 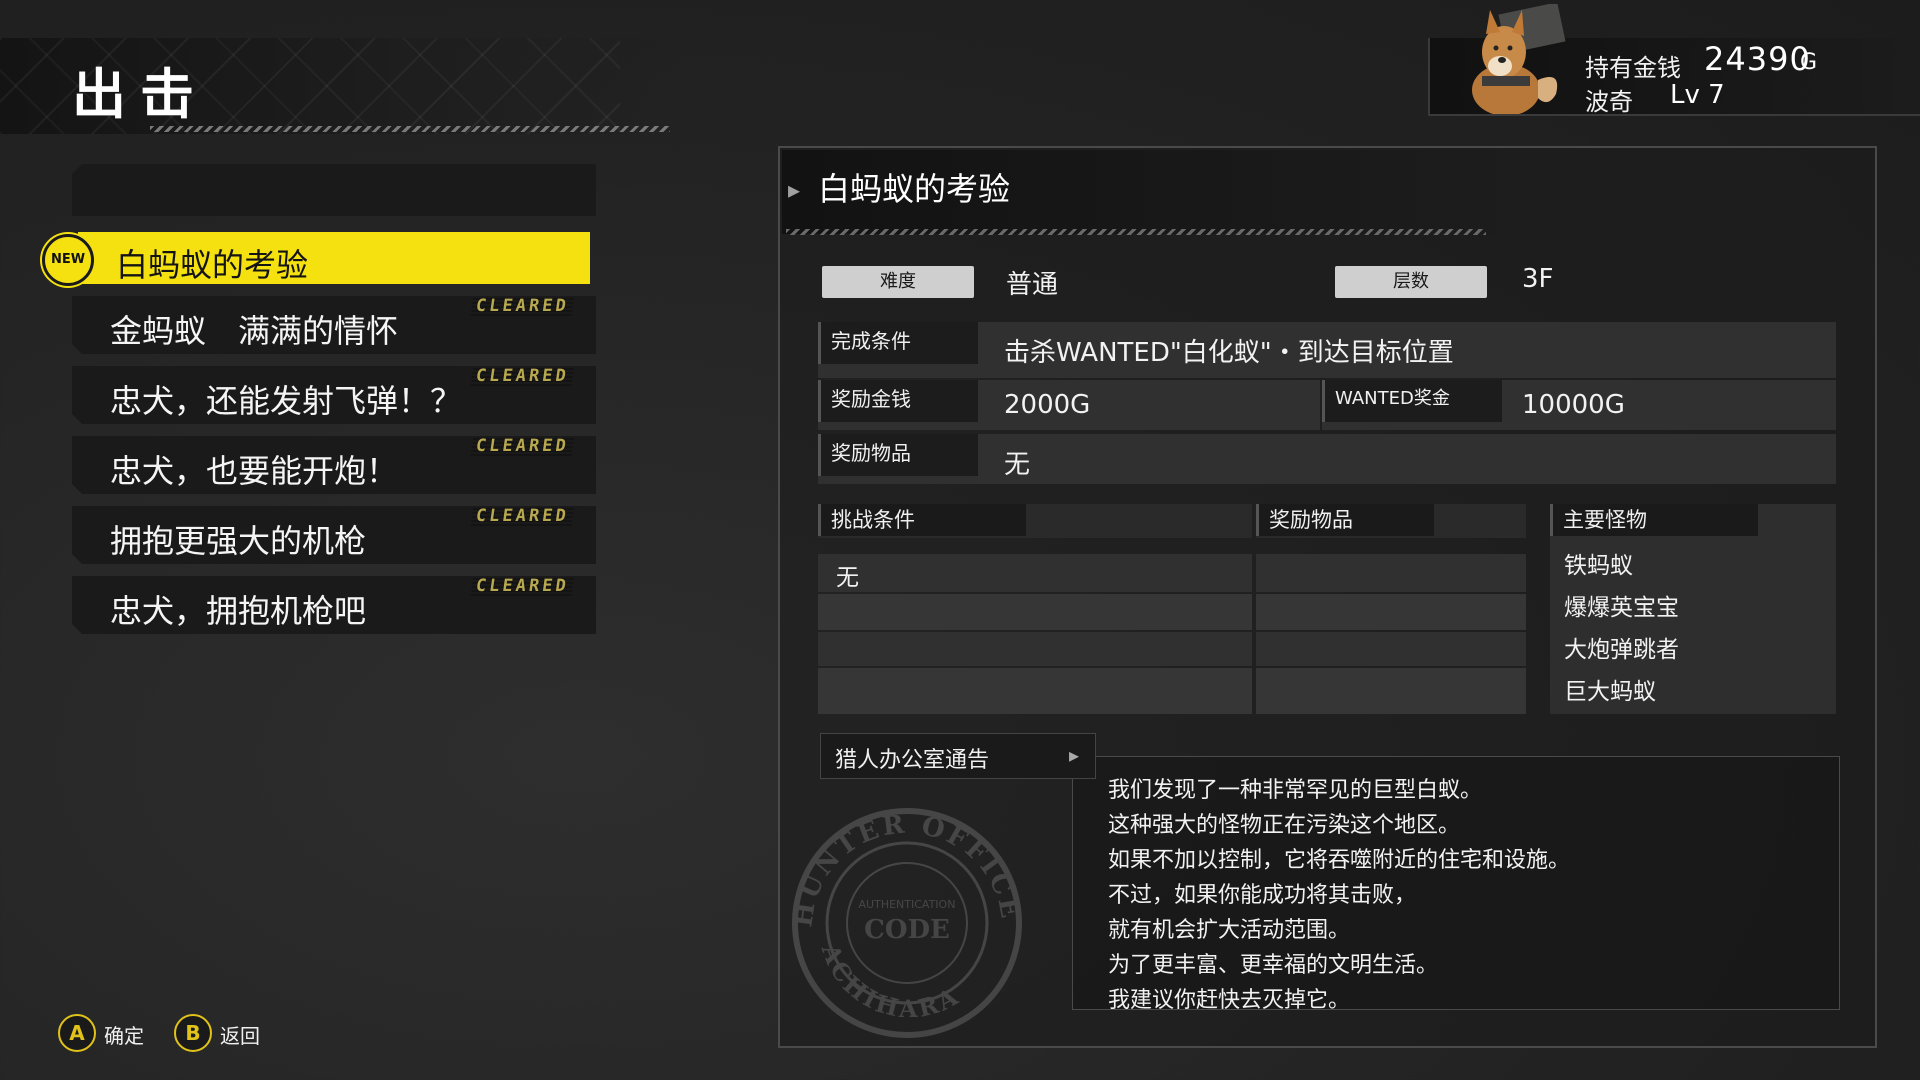 I want to click on monster-name: 爆爆英宝宝, so click(x=1621, y=608).